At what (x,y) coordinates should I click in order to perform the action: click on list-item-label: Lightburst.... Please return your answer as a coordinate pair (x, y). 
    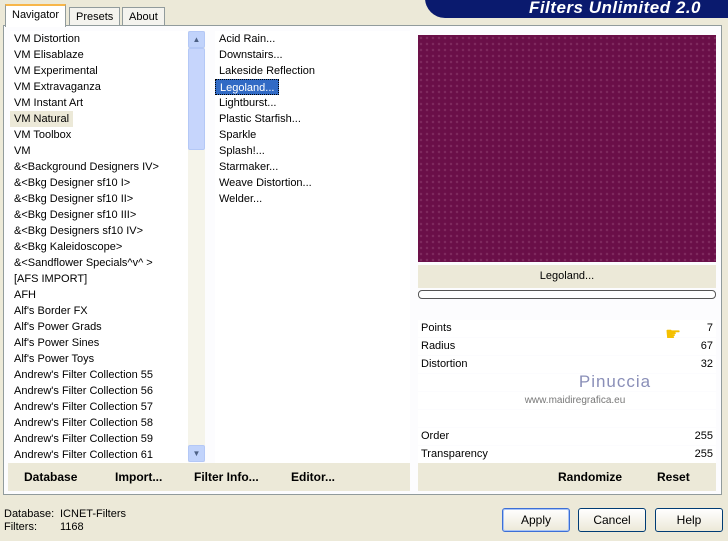
    Looking at the image, I should click on (248, 103).